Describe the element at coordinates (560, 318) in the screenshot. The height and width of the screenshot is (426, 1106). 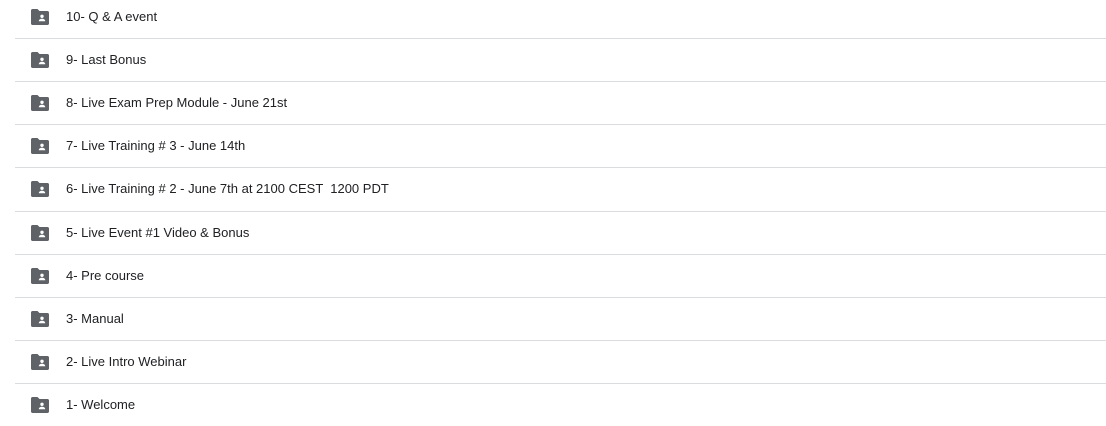
I see `folder-row: 3- Manual` at that location.